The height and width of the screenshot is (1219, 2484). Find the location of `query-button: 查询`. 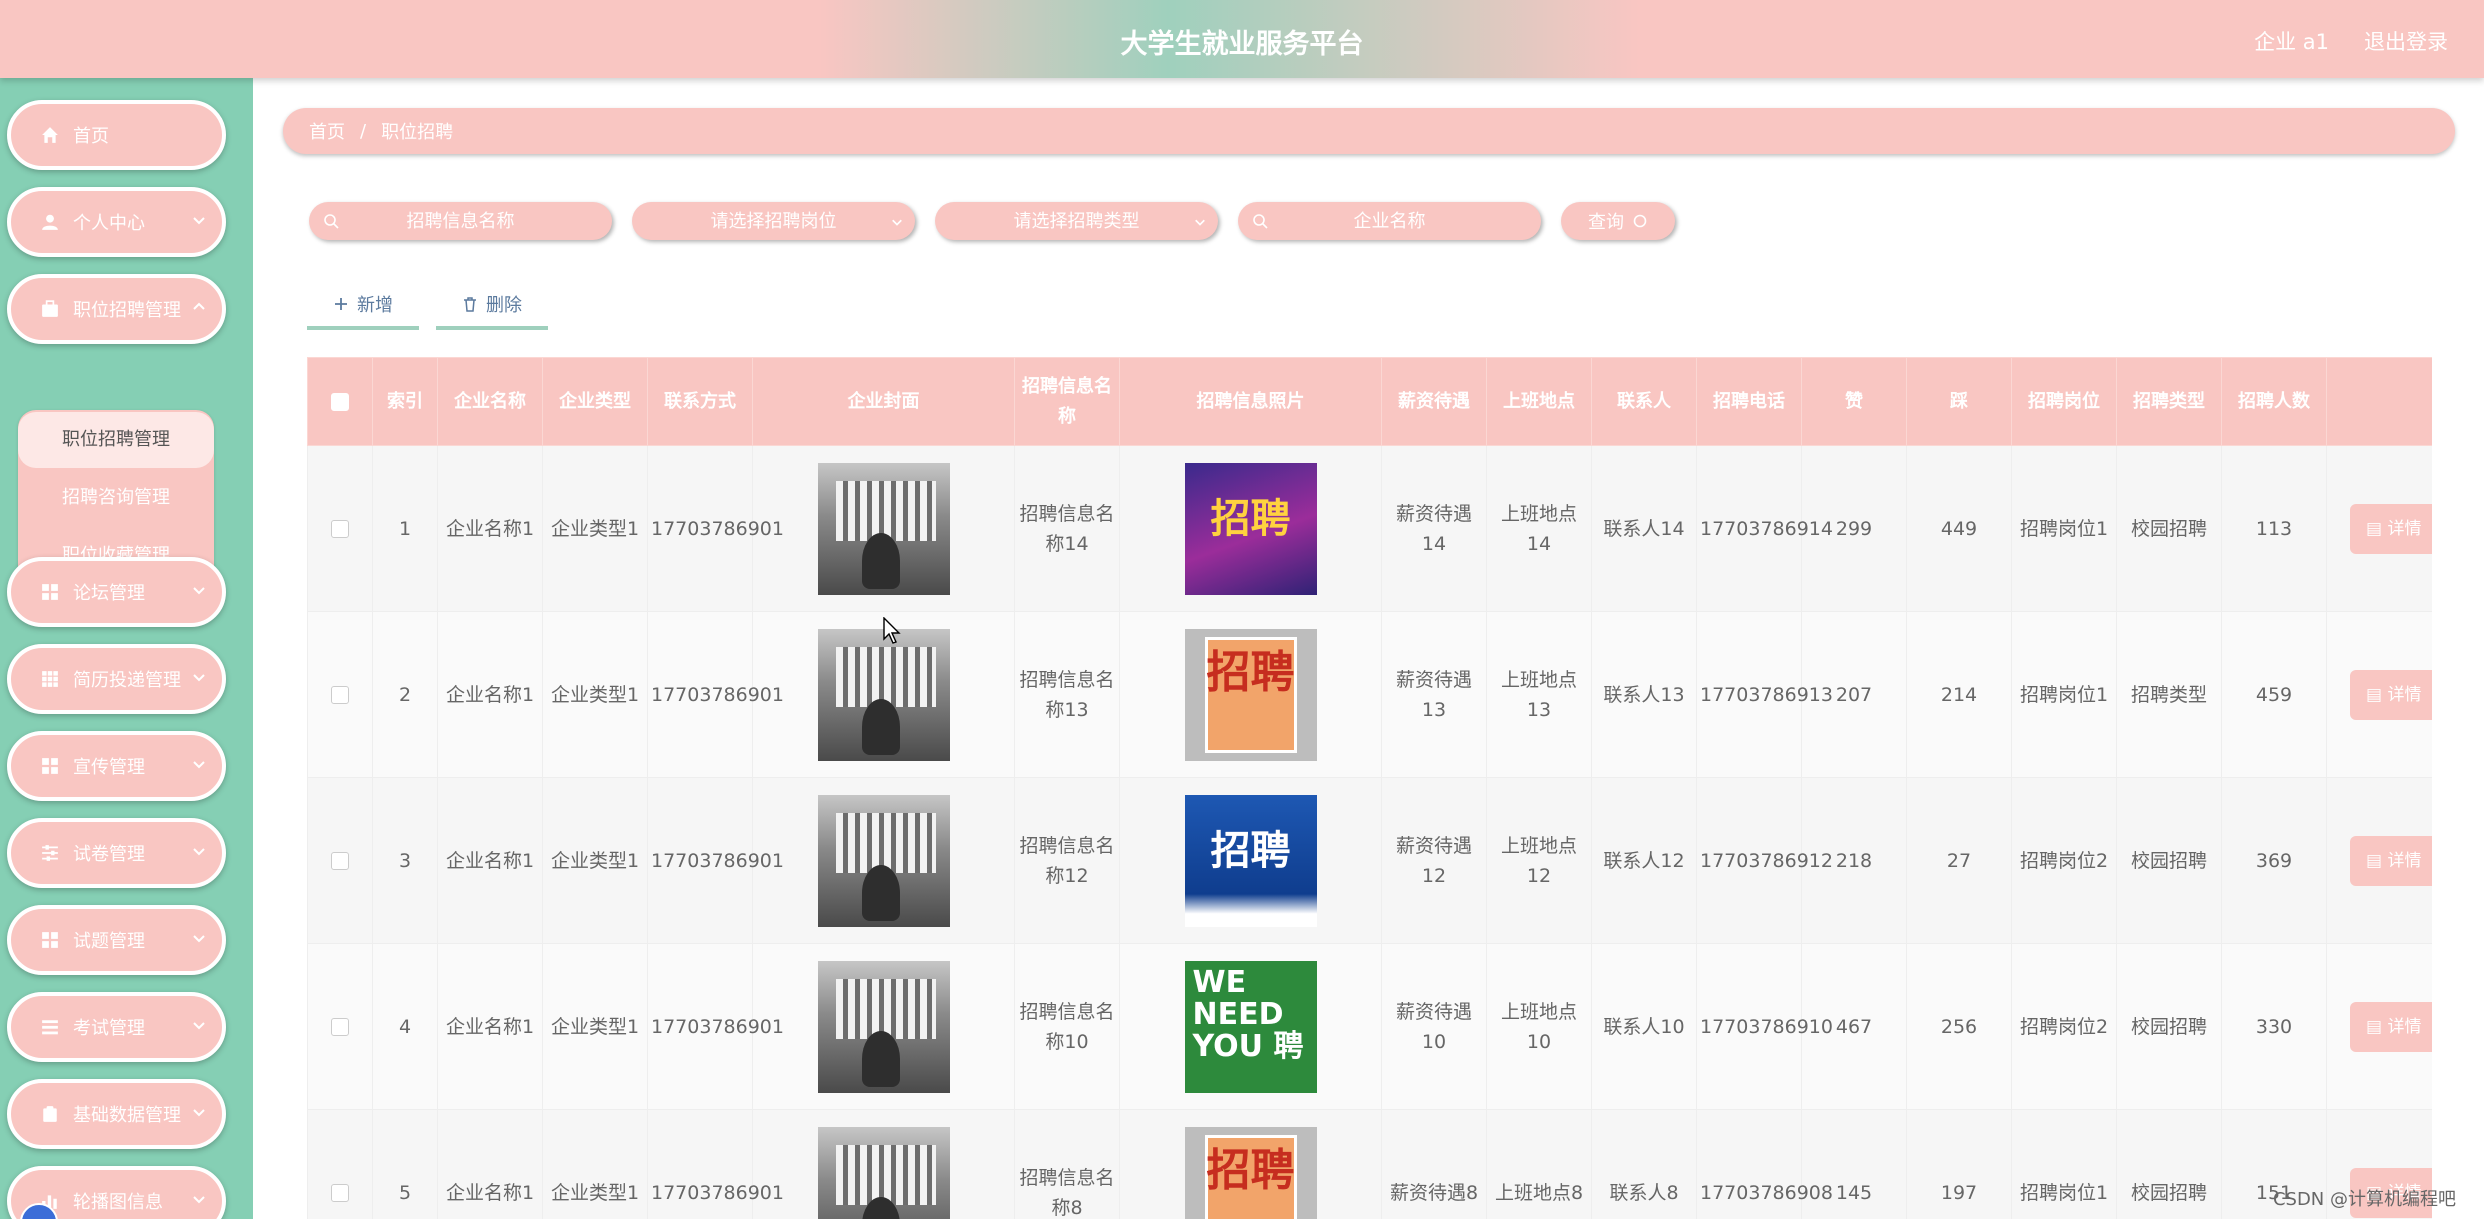

query-button: 查询 is located at coordinates (1618, 221).